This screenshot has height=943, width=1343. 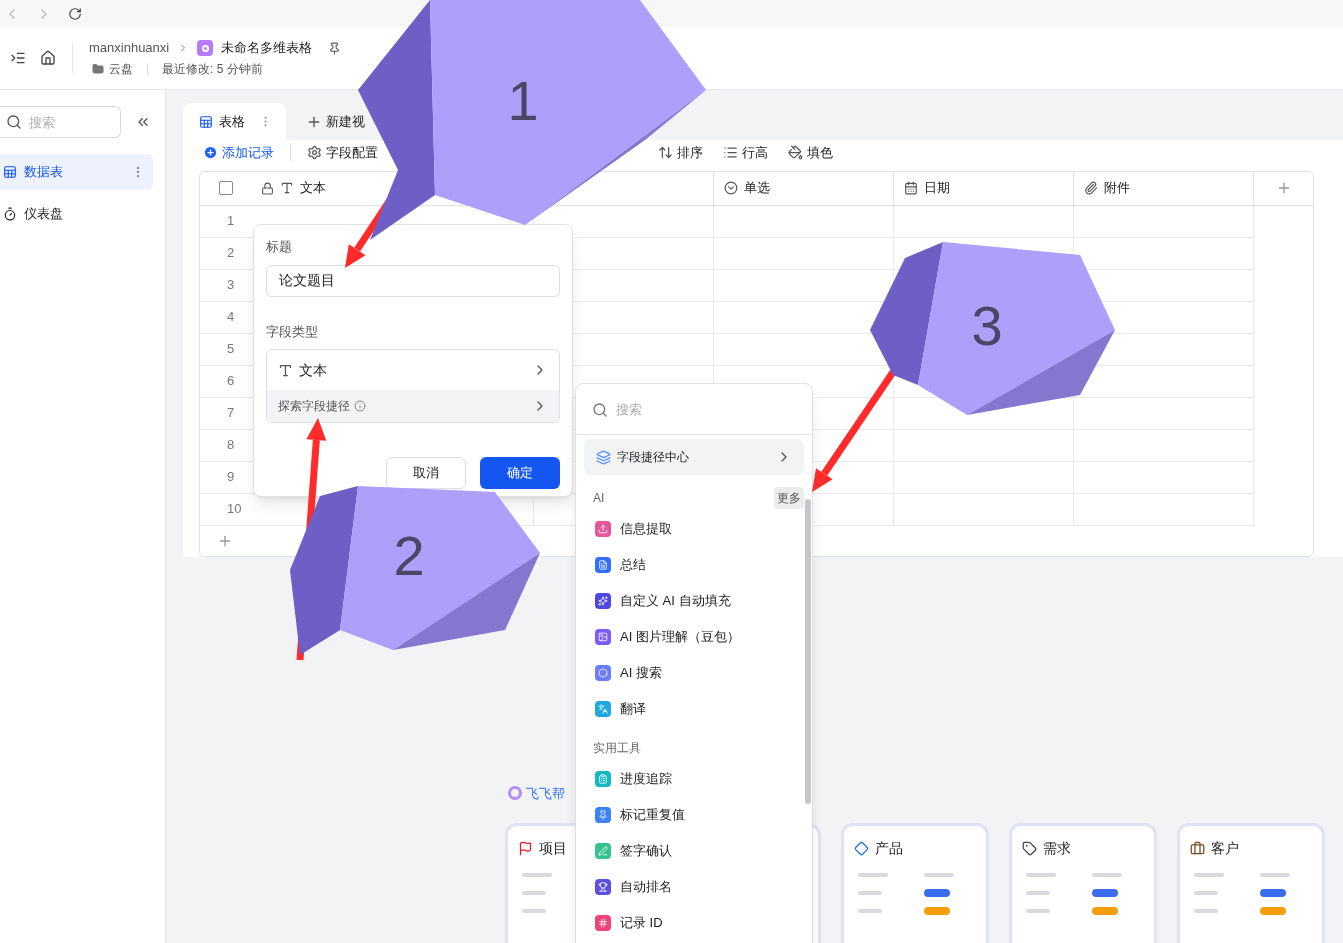 What do you see at coordinates (553, 848) in the screenshot?
I see `template-title: 项目` at bounding box center [553, 848].